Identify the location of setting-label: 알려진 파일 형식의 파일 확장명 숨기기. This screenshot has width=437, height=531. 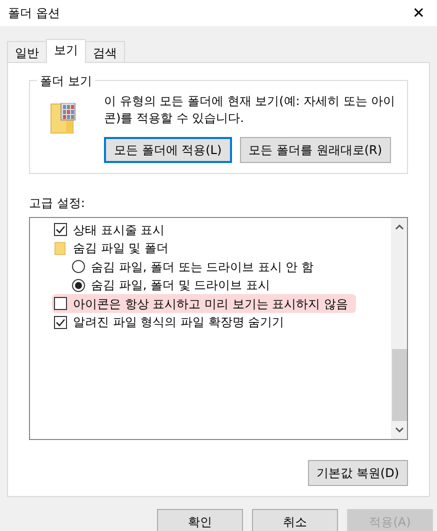
(178, 323).